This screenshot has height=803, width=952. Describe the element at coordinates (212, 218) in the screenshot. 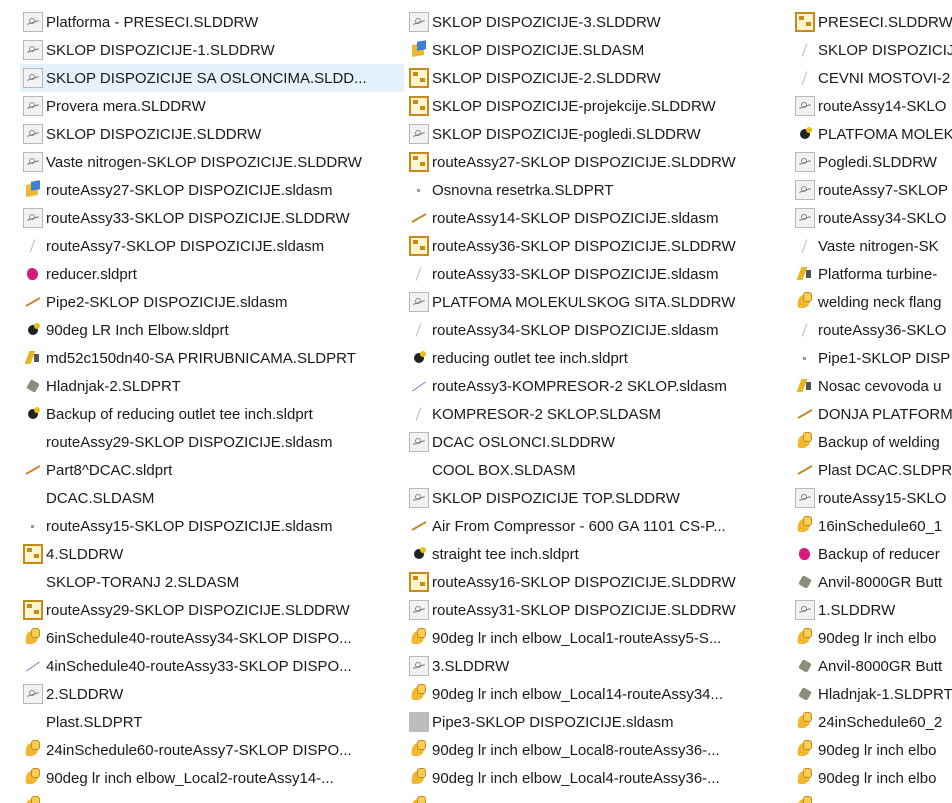

I see `file-item: routeAssy33-SKLOP DISPOZICIJE.SLDDRW` at that location.